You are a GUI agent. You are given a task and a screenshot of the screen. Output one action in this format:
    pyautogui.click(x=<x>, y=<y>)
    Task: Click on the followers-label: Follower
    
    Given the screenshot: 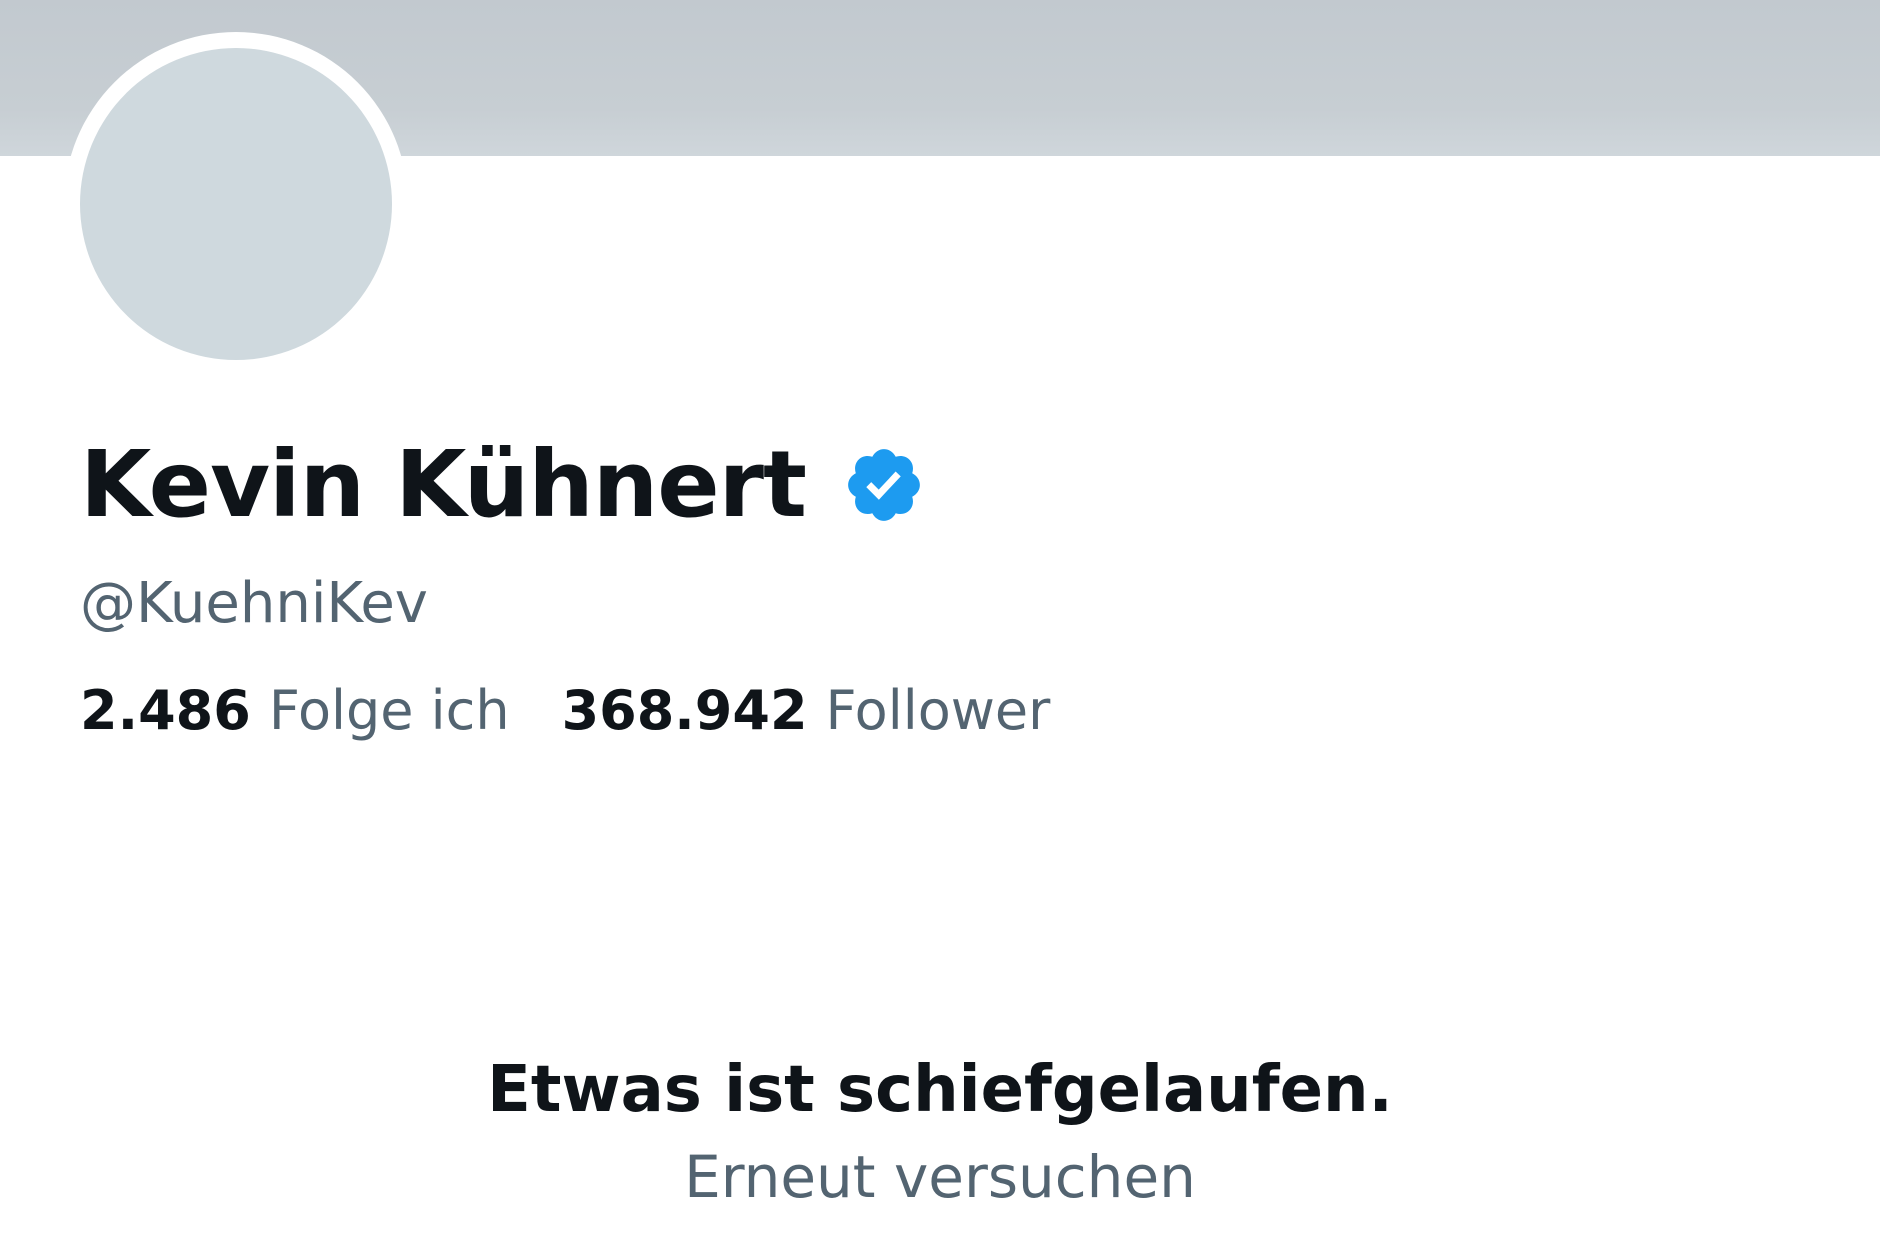 What is the action you would take?
    pyautogui.click(x=938, y=710)
    